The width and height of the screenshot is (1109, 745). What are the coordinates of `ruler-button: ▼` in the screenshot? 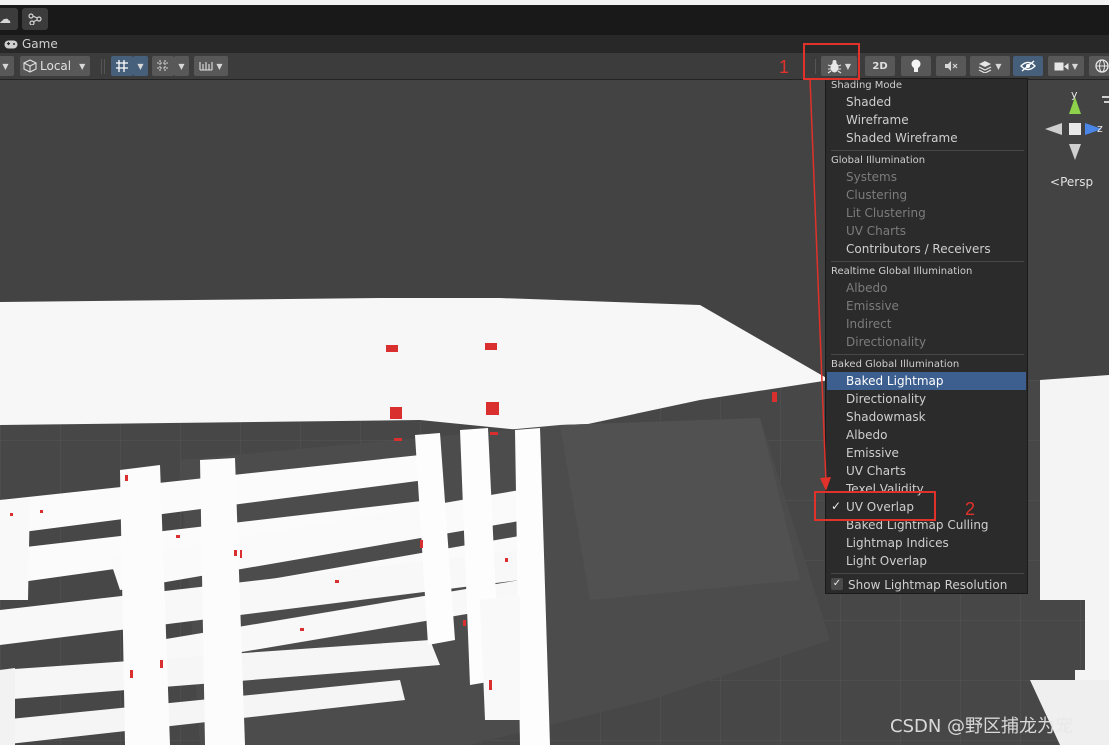 It's located at (211, 66).